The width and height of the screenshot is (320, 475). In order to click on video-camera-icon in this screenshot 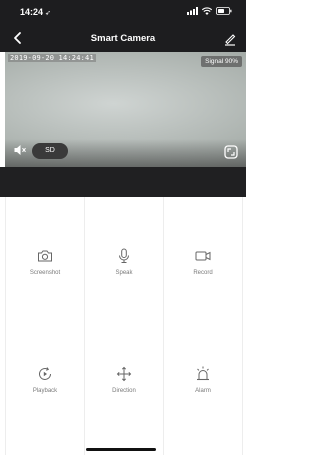, I will do `click(203, 256)`.